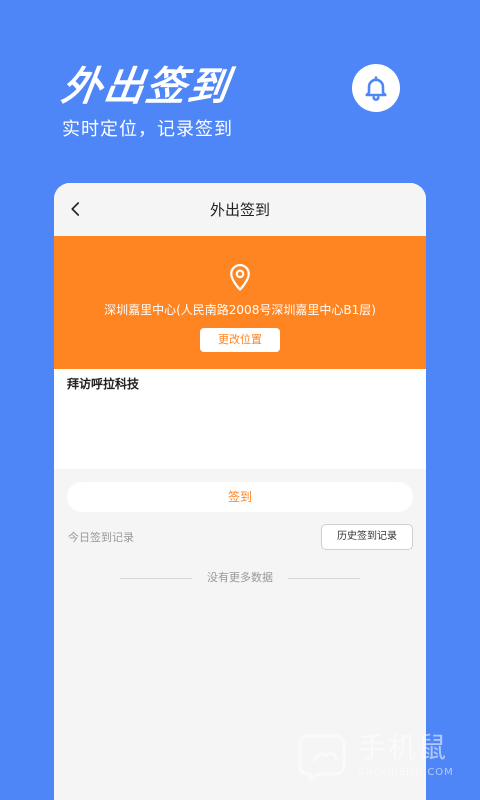 The height and width of the screenshot is (800, 480). I want to click on navigation-bar: 外出签到, so click(240, 209).